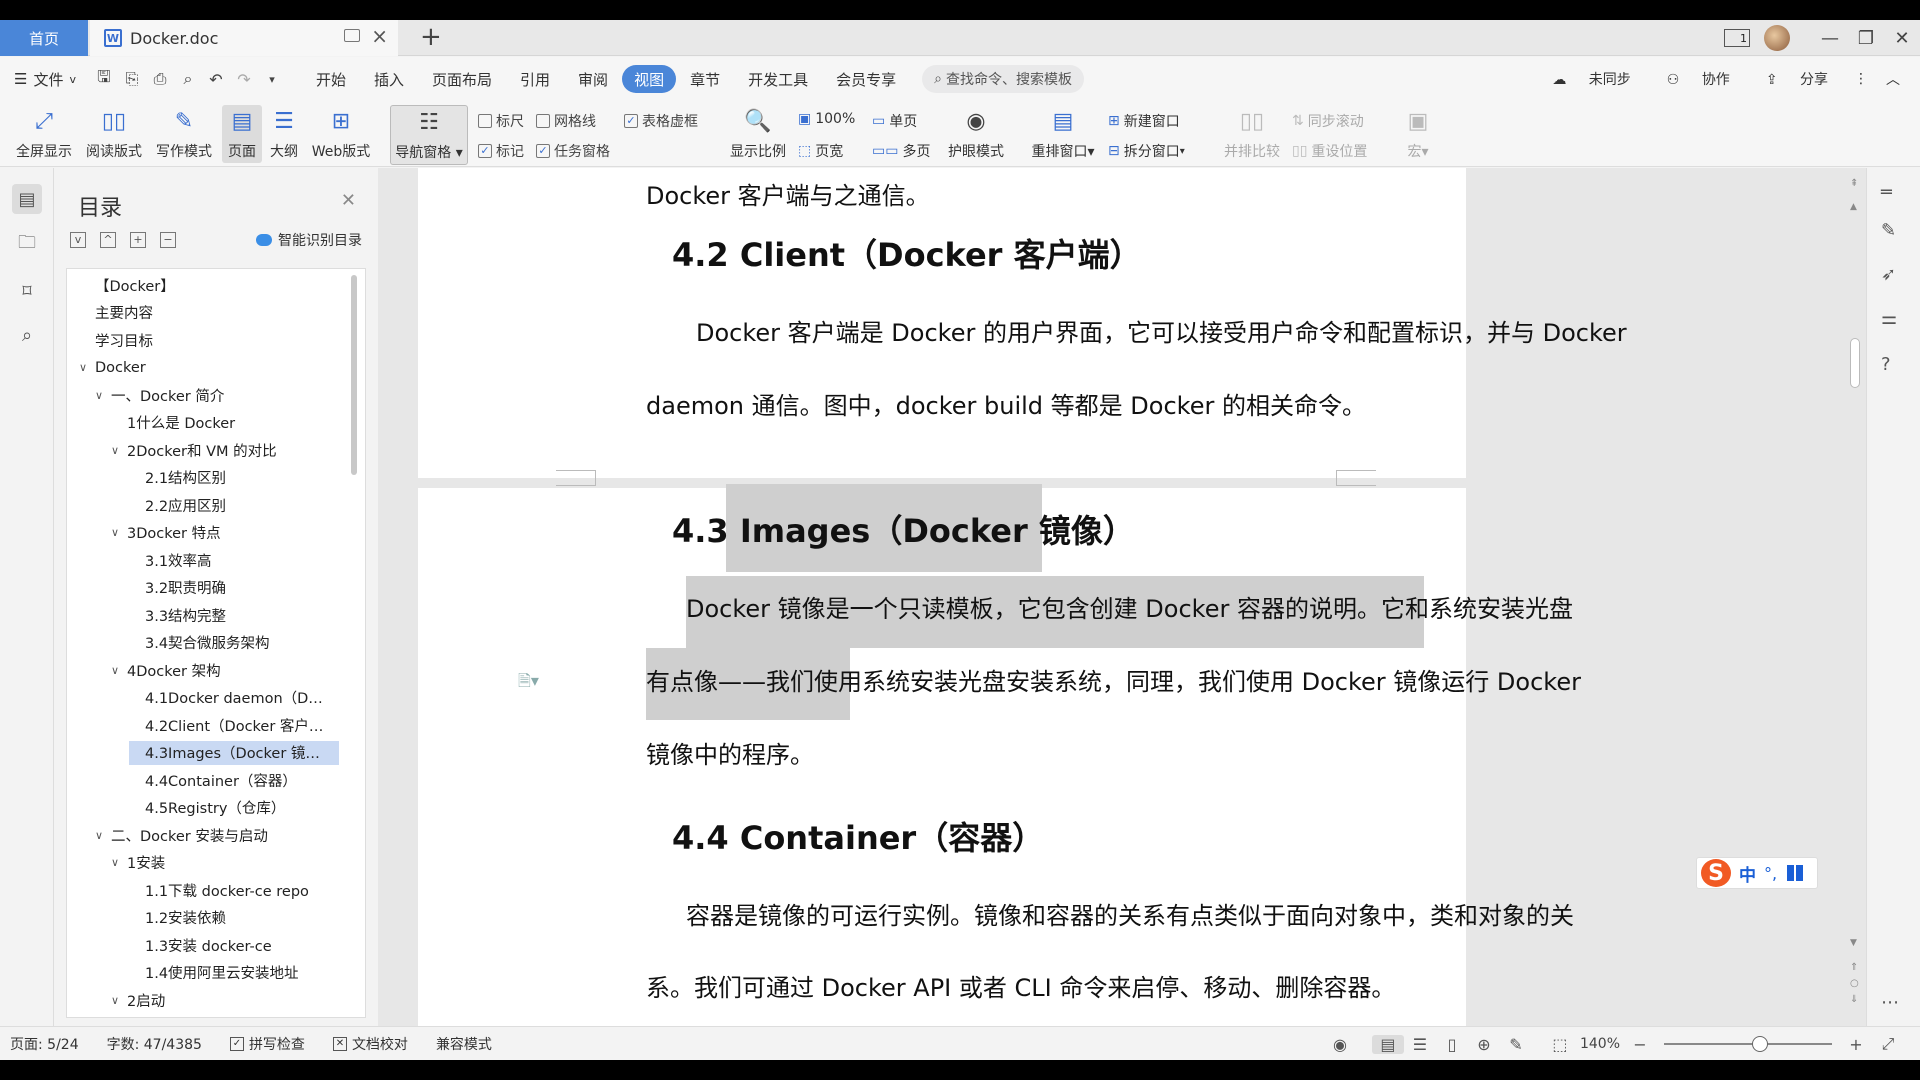 The image size is (1920, 1080). I want to click on paste-options-icon: 🗎▾, so click(528, 683).